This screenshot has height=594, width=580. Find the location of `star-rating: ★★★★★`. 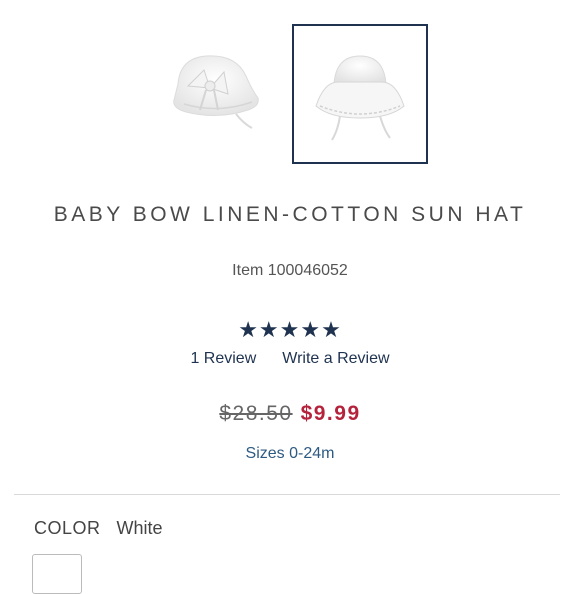

star-rating: ★★★★★ is located at coordinates (290, 330).